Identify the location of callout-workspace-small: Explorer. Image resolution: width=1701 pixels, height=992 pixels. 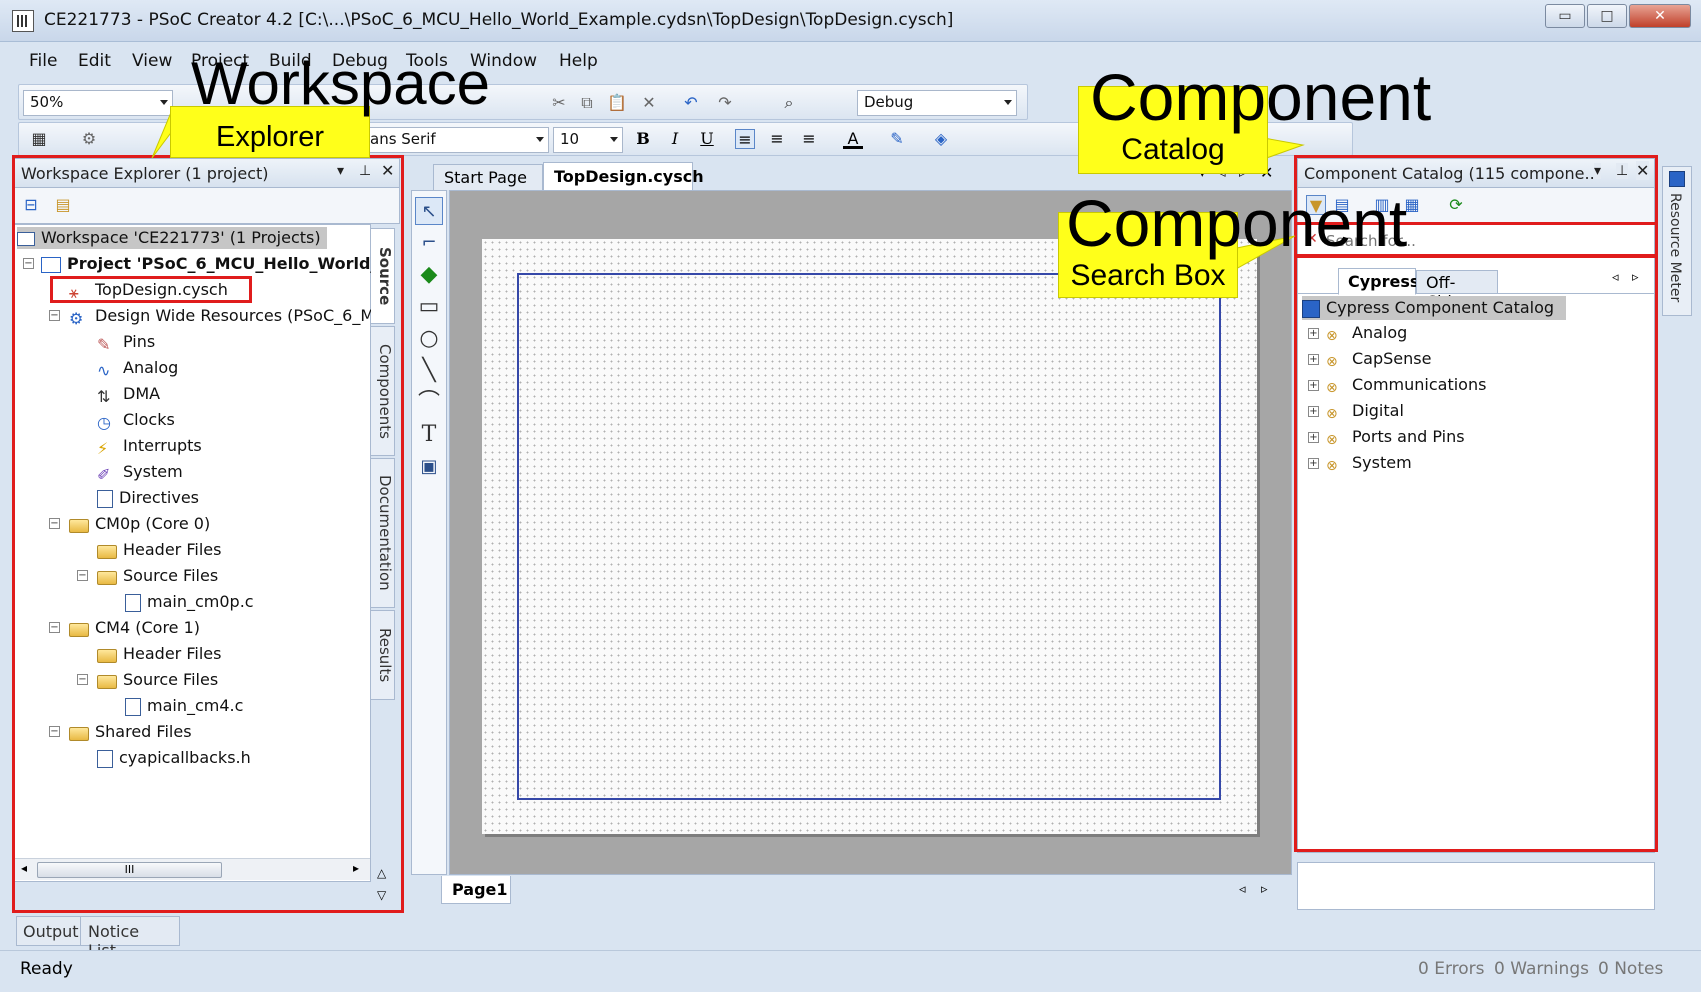
(270, 137).